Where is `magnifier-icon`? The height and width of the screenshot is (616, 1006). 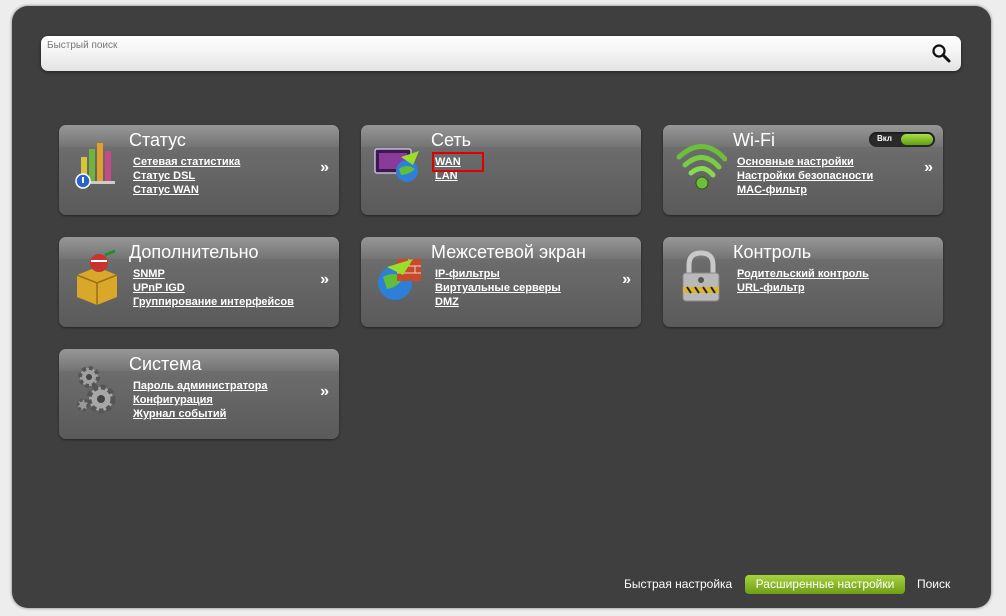
magnifier-icon is located at coordinates (941, 53).